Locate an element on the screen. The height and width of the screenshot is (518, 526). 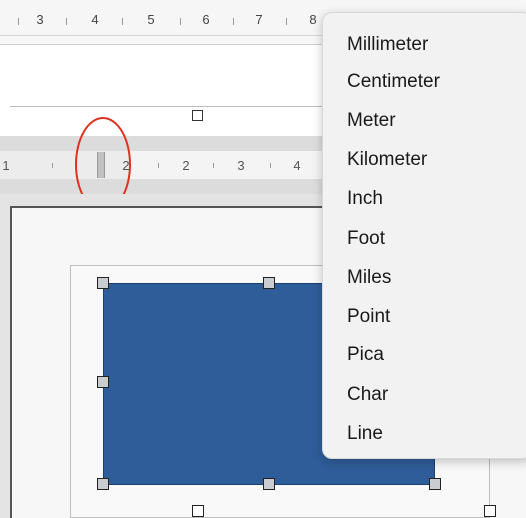
resize-handle-left is located at coordinates (103, 382).